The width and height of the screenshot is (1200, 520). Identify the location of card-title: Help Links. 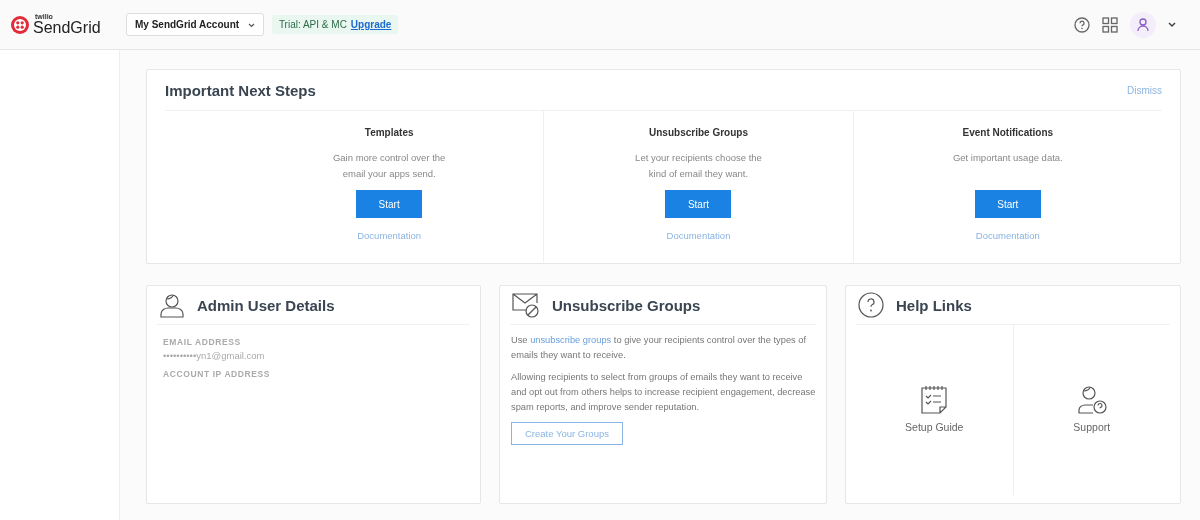
(934, 305).